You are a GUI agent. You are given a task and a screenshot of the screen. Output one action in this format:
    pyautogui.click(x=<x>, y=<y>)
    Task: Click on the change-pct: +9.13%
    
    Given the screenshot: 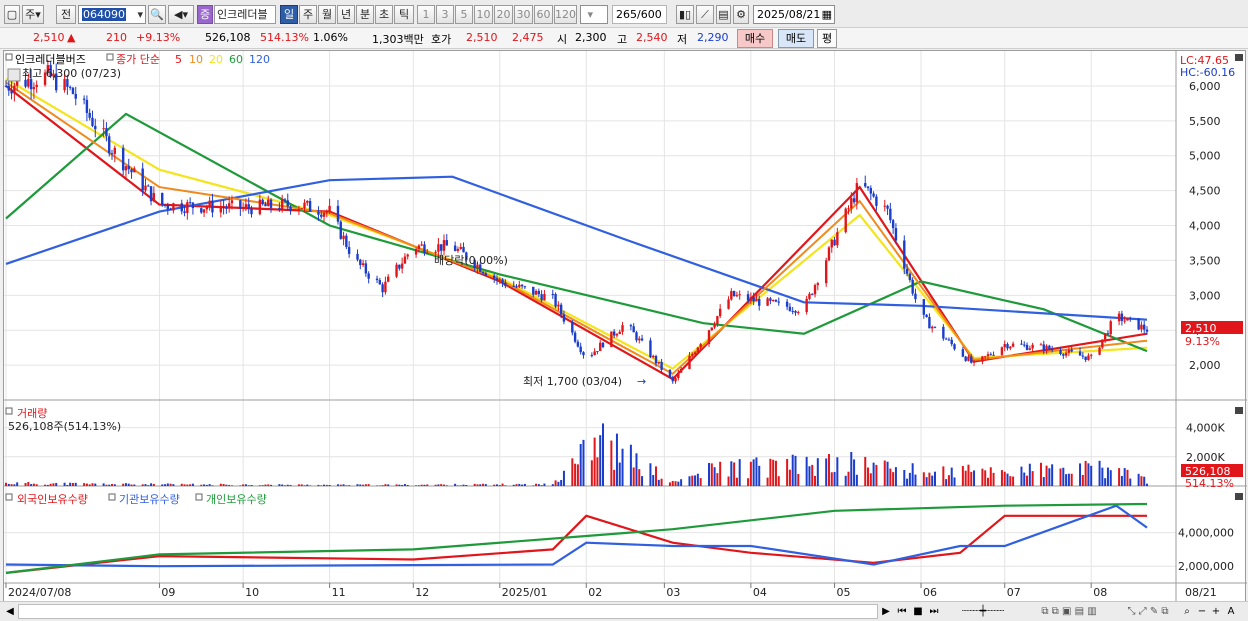 What is the action you would take?
    pyautogui.click(x=158, y=37)
    